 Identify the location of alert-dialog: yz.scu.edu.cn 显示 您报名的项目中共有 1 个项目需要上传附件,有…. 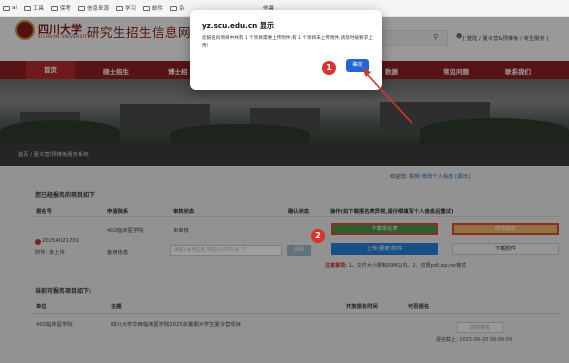
(286, 50).